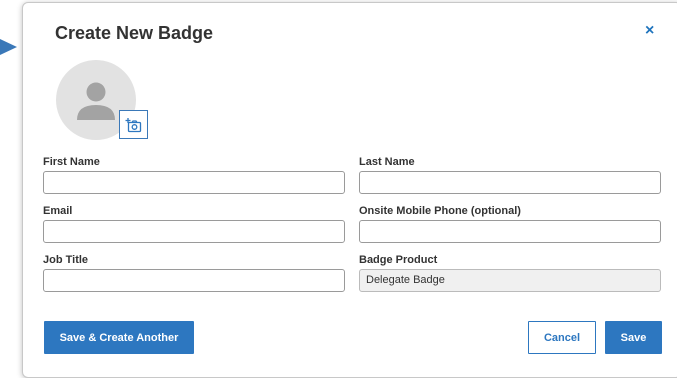 The height and width of the screenshot is (378, 677). Describe the element at coordinates (649, 31) in the screenshot. I see `close-icon: ×` at that location.